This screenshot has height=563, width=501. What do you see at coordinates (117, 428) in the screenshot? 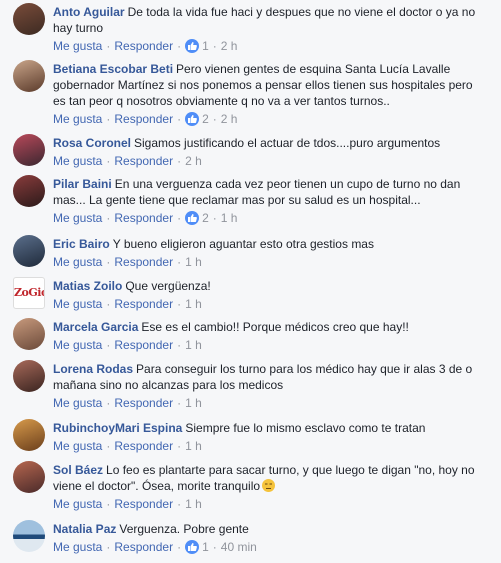
I see `author-name: RubinchoyMari Espina` at bounding box center [117, 428].